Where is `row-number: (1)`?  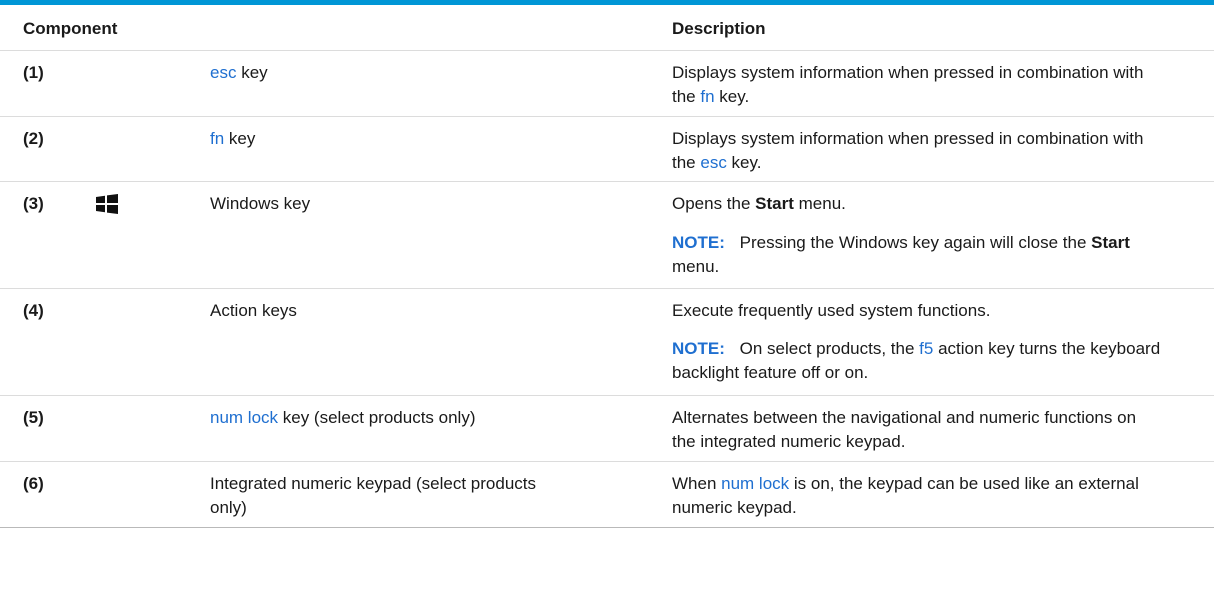 row-number: (1) is located at coordinates (33, 72).